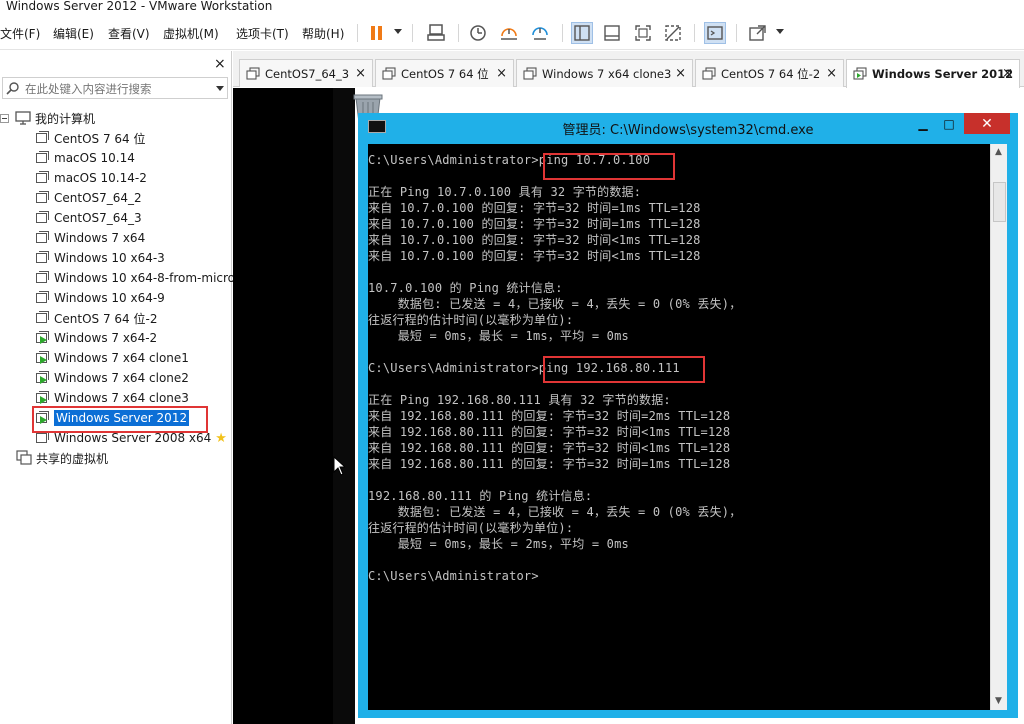 This screenshot has height=724, width=1024. I want to click on vm-label: macOS 10.14-2, so click(100, 178).